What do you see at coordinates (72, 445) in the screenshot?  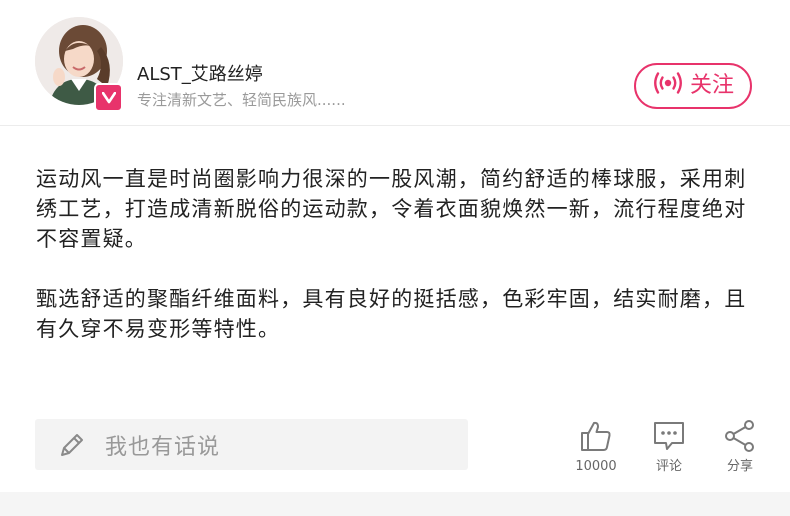 I see `pencil-icon` at bounding box center [72, 445].